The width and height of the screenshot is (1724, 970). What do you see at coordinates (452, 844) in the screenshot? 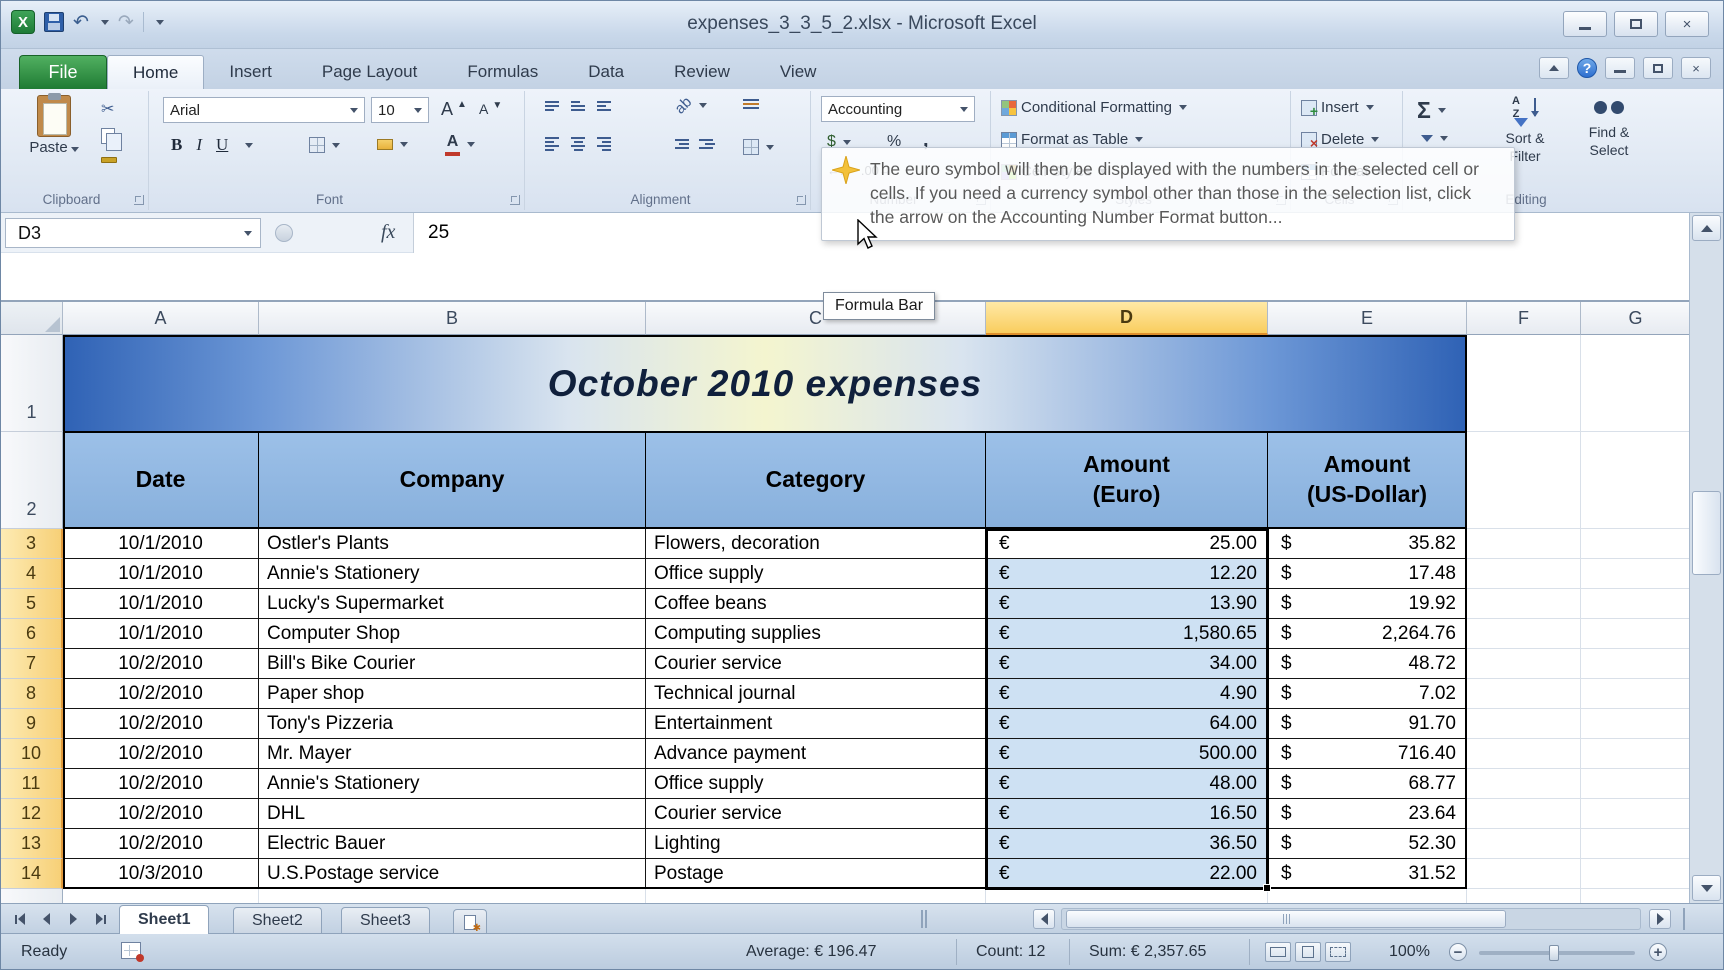
I see `cell-company: Electric Bauer` at bounding box center [452, 844].